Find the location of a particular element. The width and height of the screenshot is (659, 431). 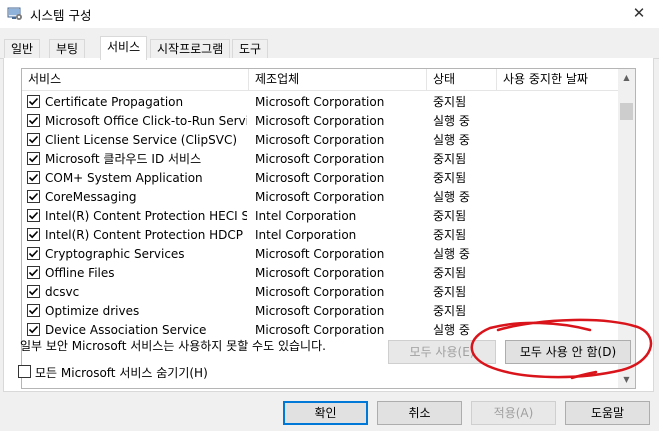

service-name: Microsoft Office Click-to-Run Service is located at coordinates (146, 121).